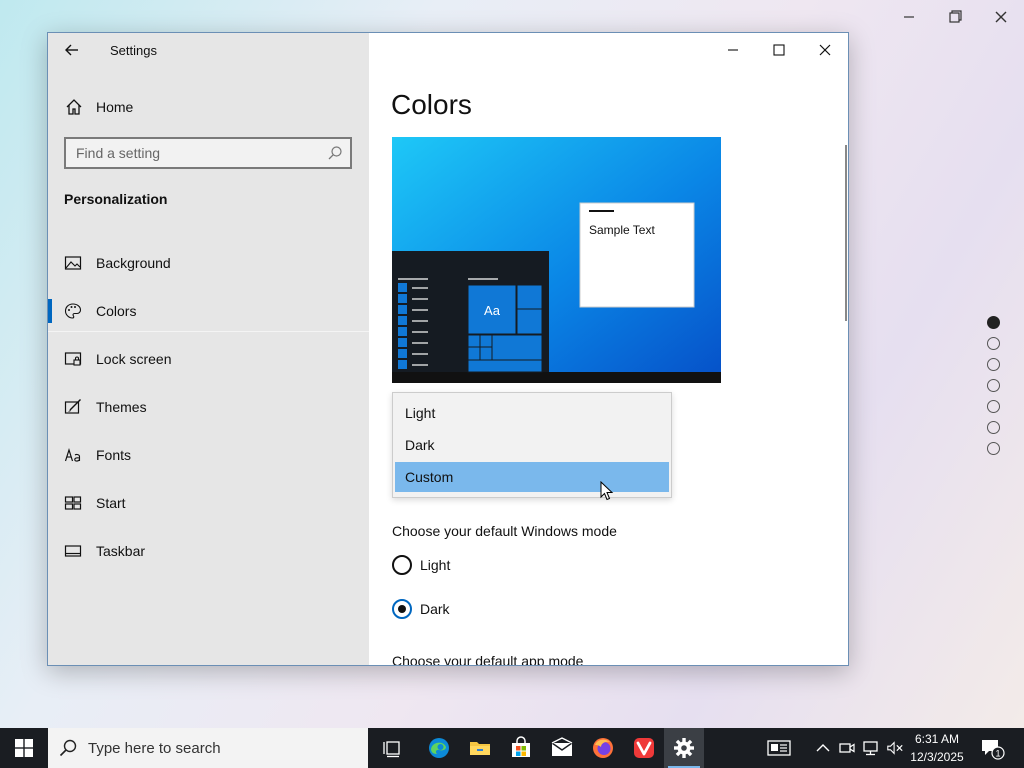 The height and width of the screenshot is (768, 1024). I want to click on desktop-restore-icon, so click(955, 17).